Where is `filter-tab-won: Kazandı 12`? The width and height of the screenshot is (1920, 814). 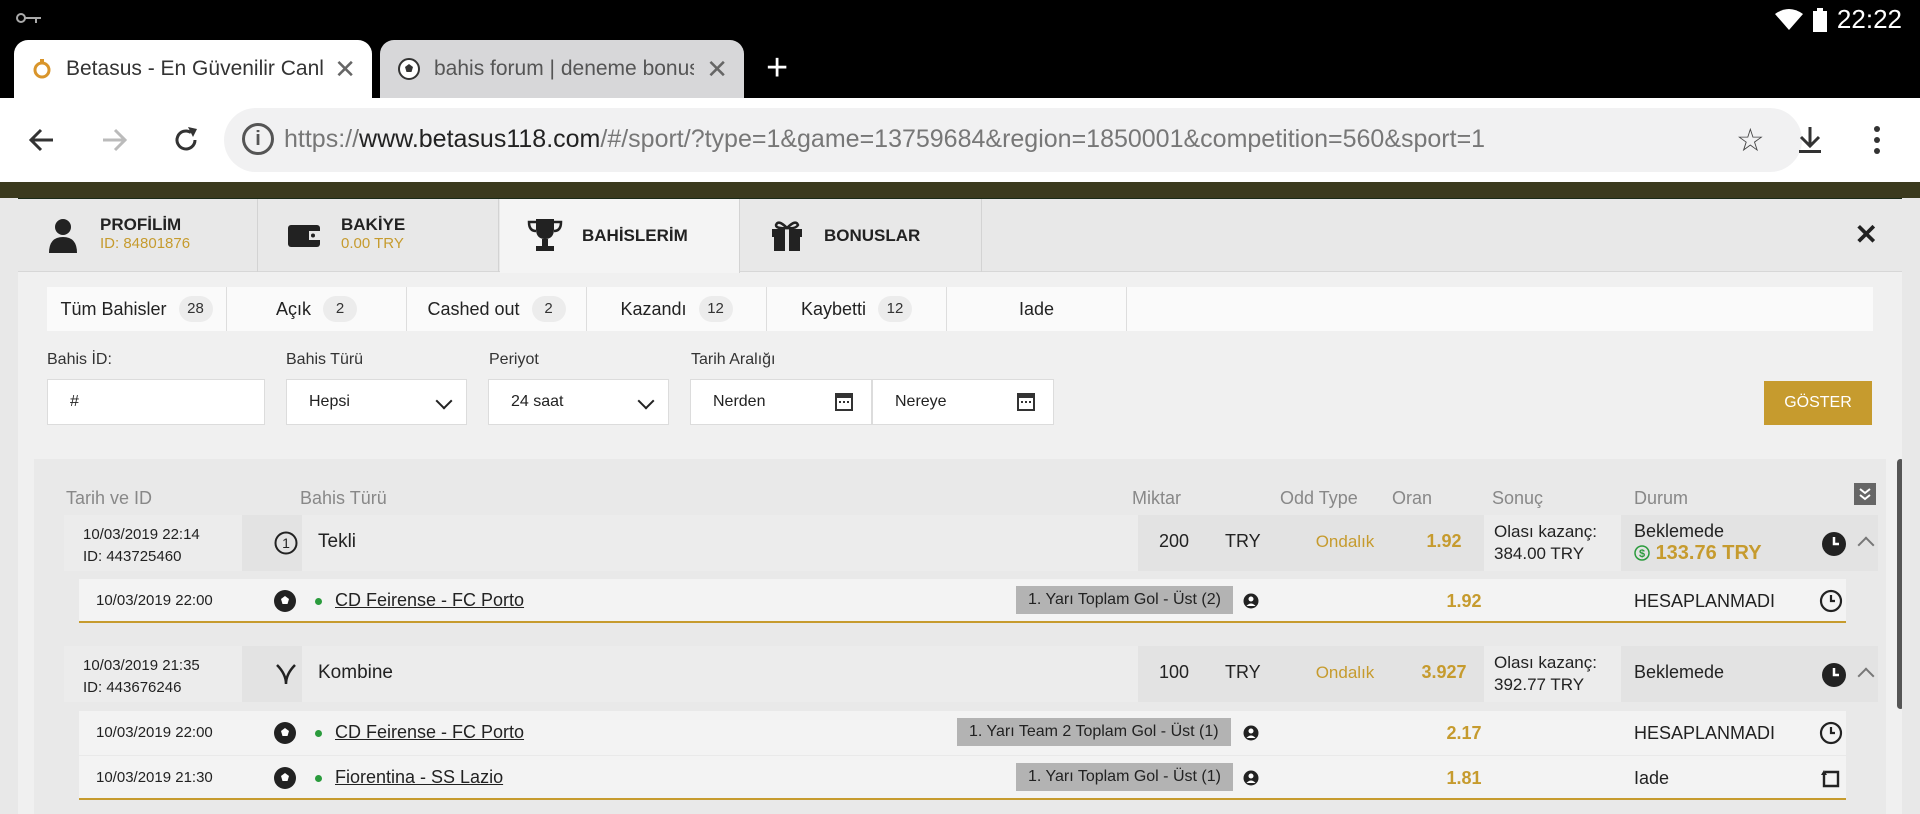 filter-tab-won: Kazandı 12 is located at coordinates (677, 309).